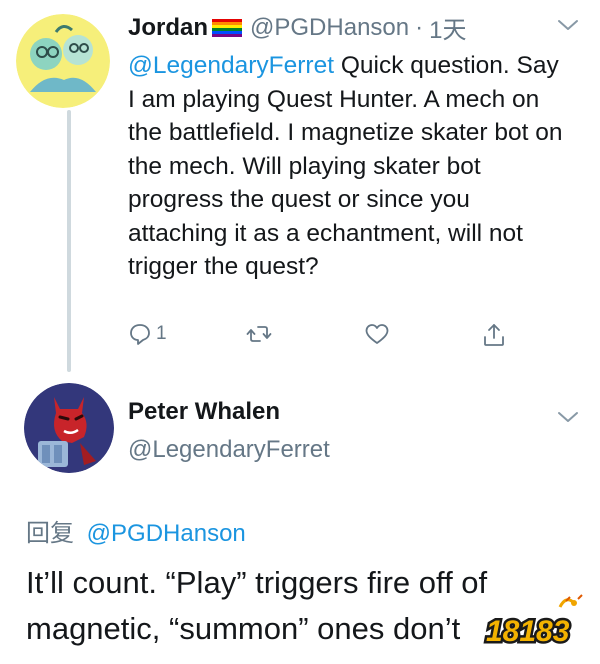  Describe the element at coordinates (168, 28) in the screenshot. I see `author-name: Jordan` at that location.